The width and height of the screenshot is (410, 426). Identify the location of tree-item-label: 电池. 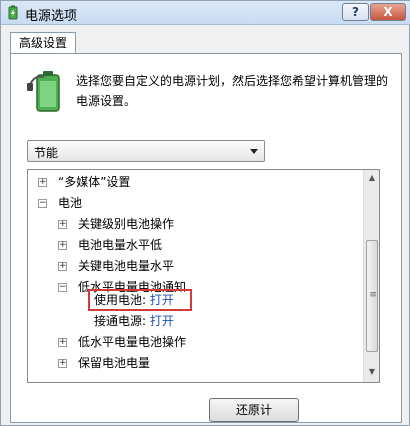
(70, 203).